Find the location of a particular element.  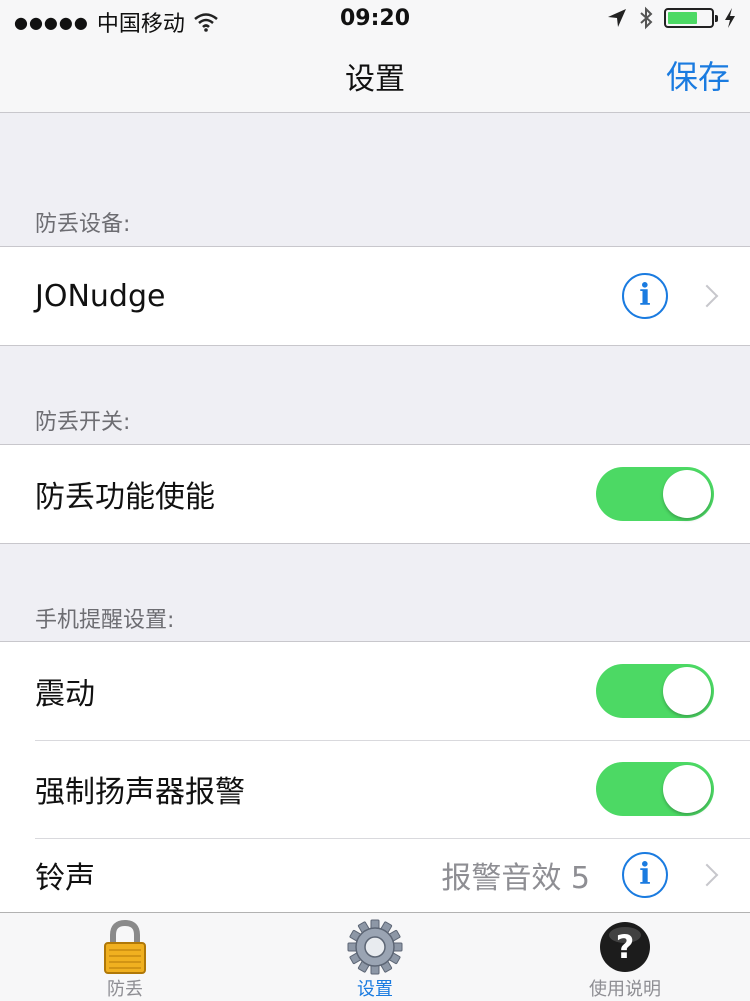

tab-help: ? 使用说明 is located at coordinates (625, 957).